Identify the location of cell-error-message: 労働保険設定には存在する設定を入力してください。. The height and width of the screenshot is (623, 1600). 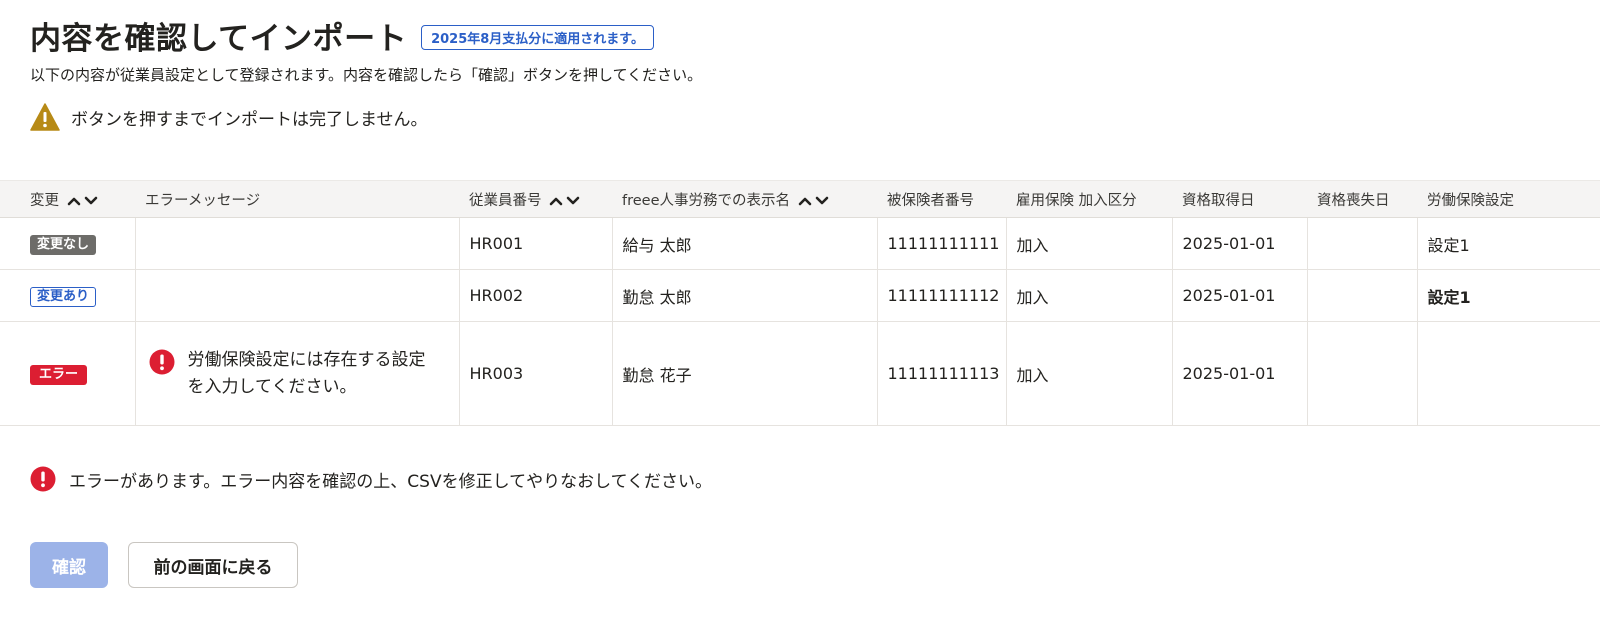
(297, 373).